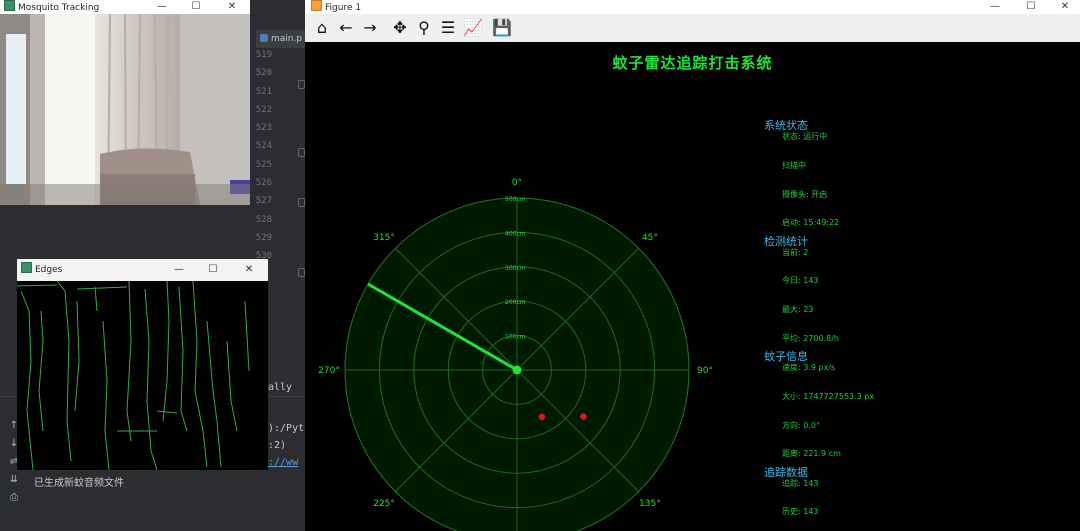 Image resolution: width=1080 pixels, height=531 pixels. Describe the element at coordinates (263, 146) in the screenshot. I see `line-number: 524` at that location.